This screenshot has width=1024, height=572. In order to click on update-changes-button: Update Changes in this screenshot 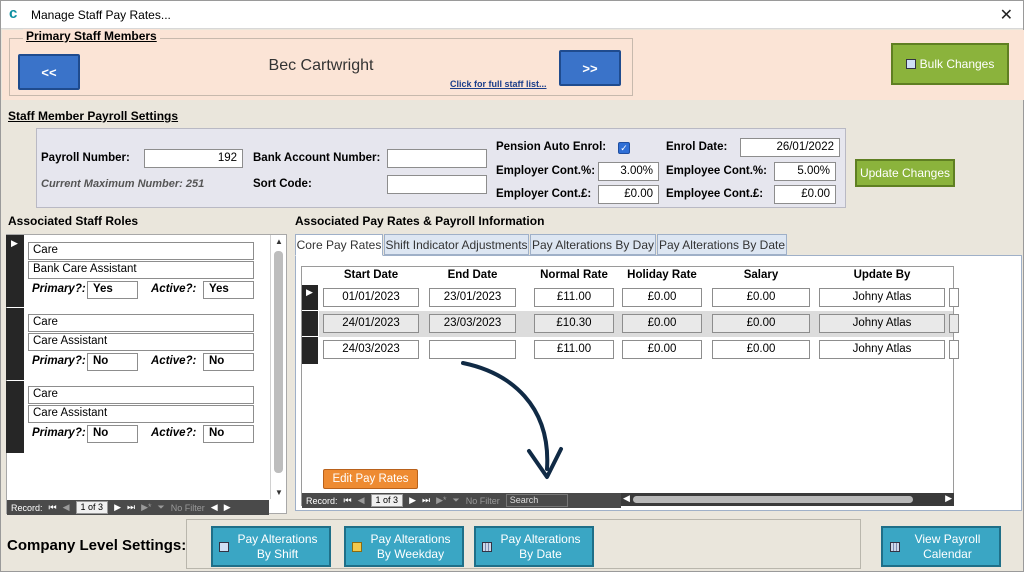, I will do `click(905, 173)`.